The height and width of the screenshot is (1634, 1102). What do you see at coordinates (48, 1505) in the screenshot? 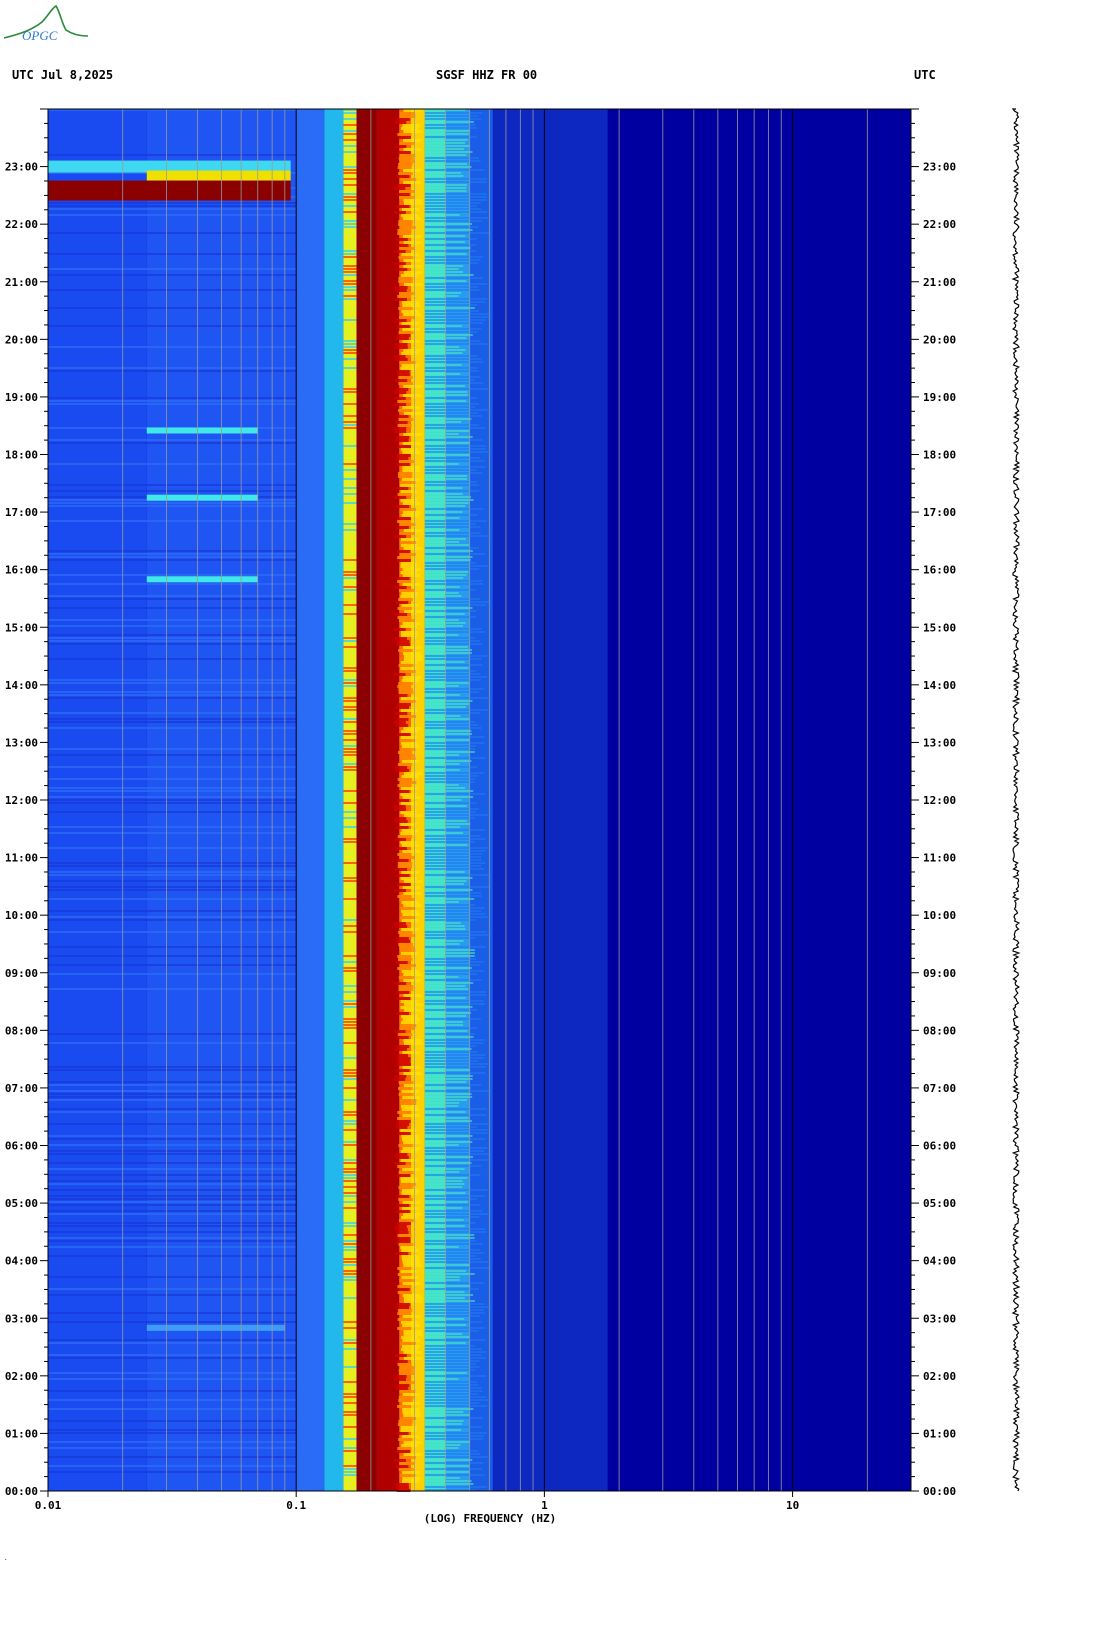
I see `x-tick-label: 0.01` at bounding box center [48, 1505].